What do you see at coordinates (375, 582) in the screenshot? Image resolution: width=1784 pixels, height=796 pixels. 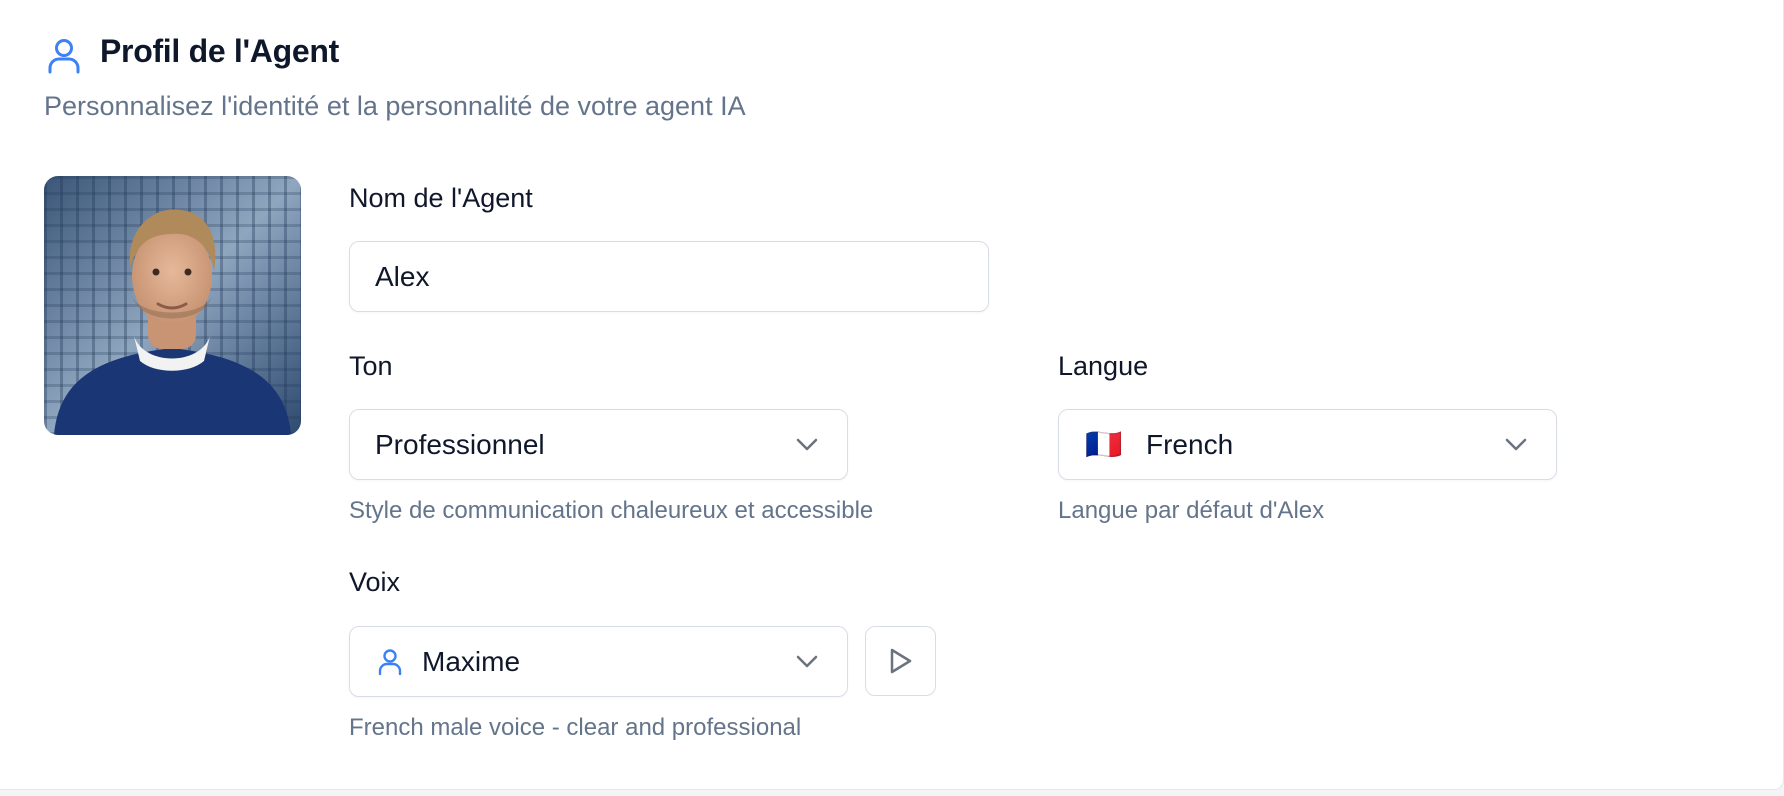 I see `voice-label: Voix` at bounding box center [375, 582].